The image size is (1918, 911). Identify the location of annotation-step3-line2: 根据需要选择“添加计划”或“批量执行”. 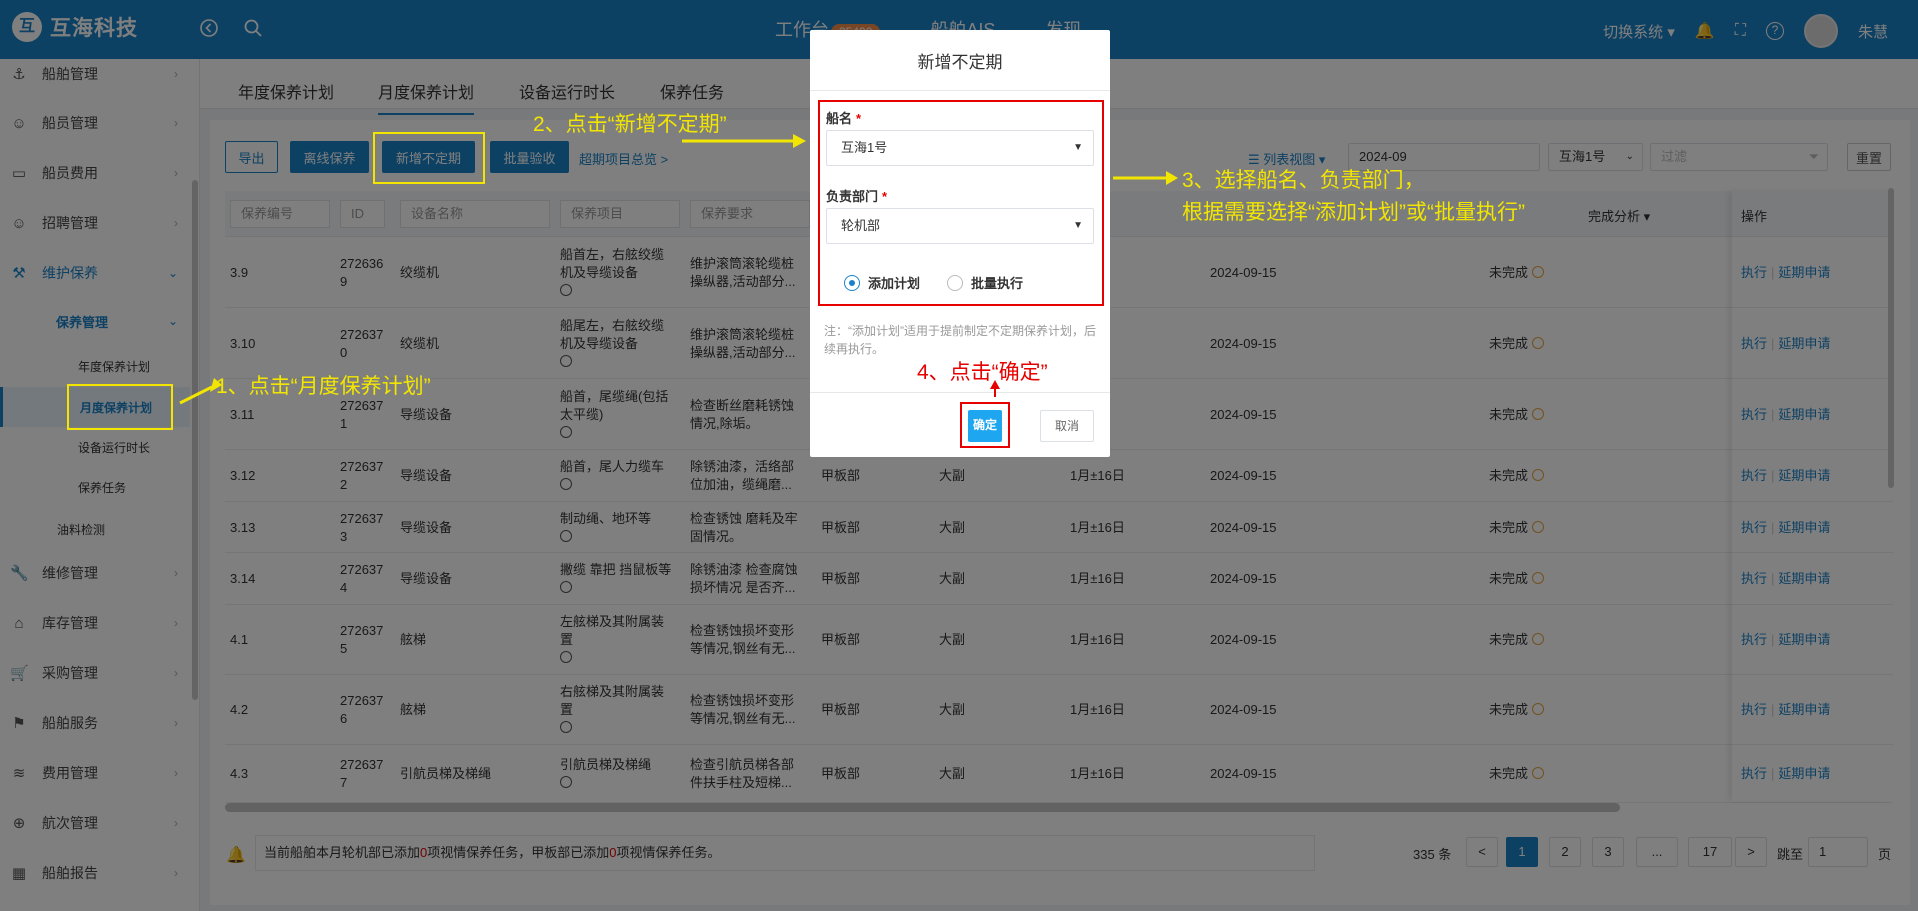
(1353, 212).